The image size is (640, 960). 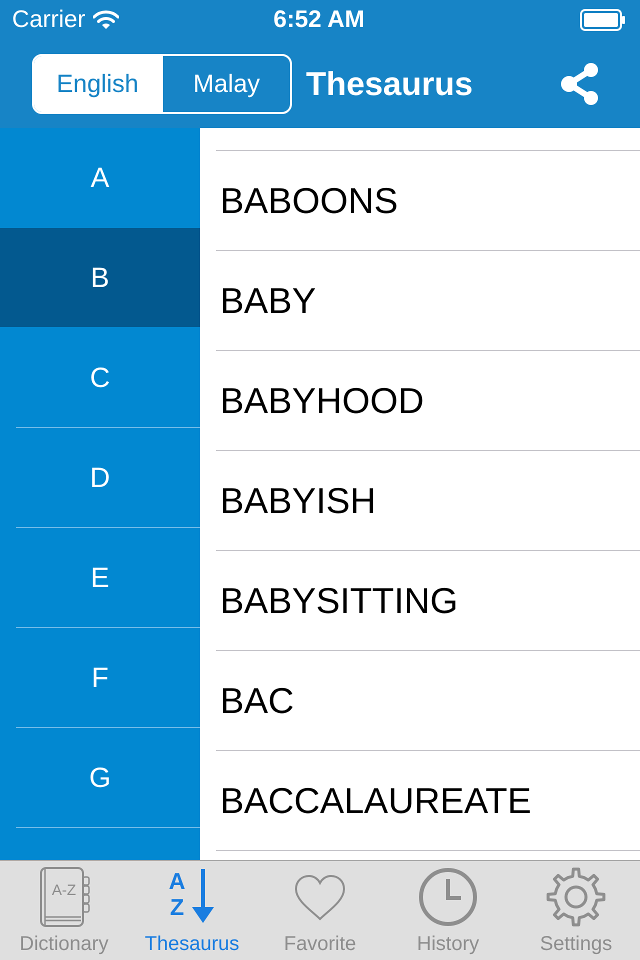 What do you see at coordinates (97, 84) in the screenshot?
I see `language-segment: English` at bounding box center [97, 84].